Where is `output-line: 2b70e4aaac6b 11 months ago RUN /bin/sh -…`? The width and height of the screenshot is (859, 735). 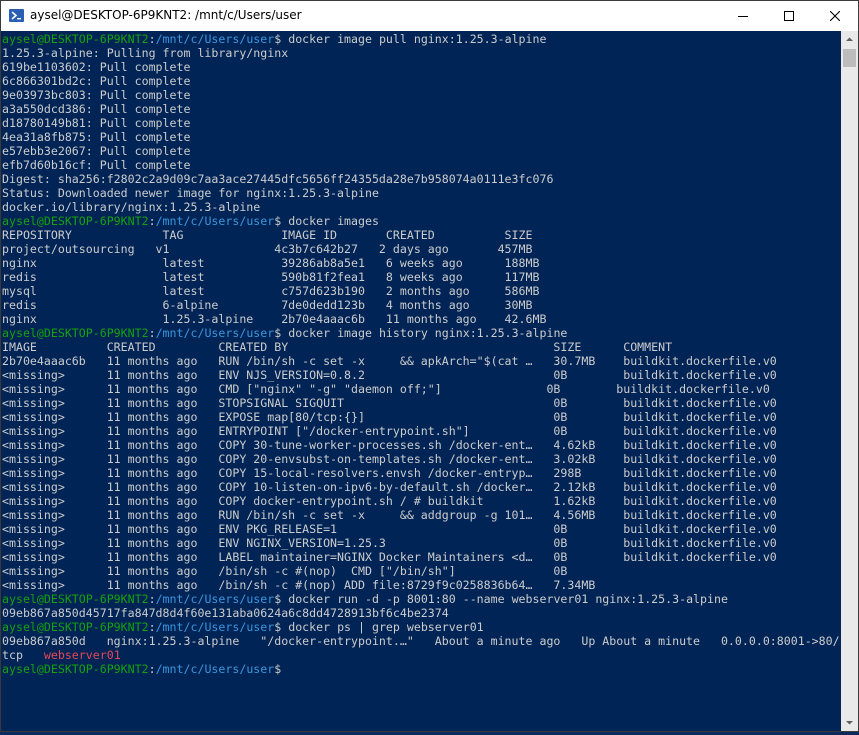
output-line: 2b70e4aaac6b 11 months ago RUN /bin/sh -… is located at coordinates (389, 361).